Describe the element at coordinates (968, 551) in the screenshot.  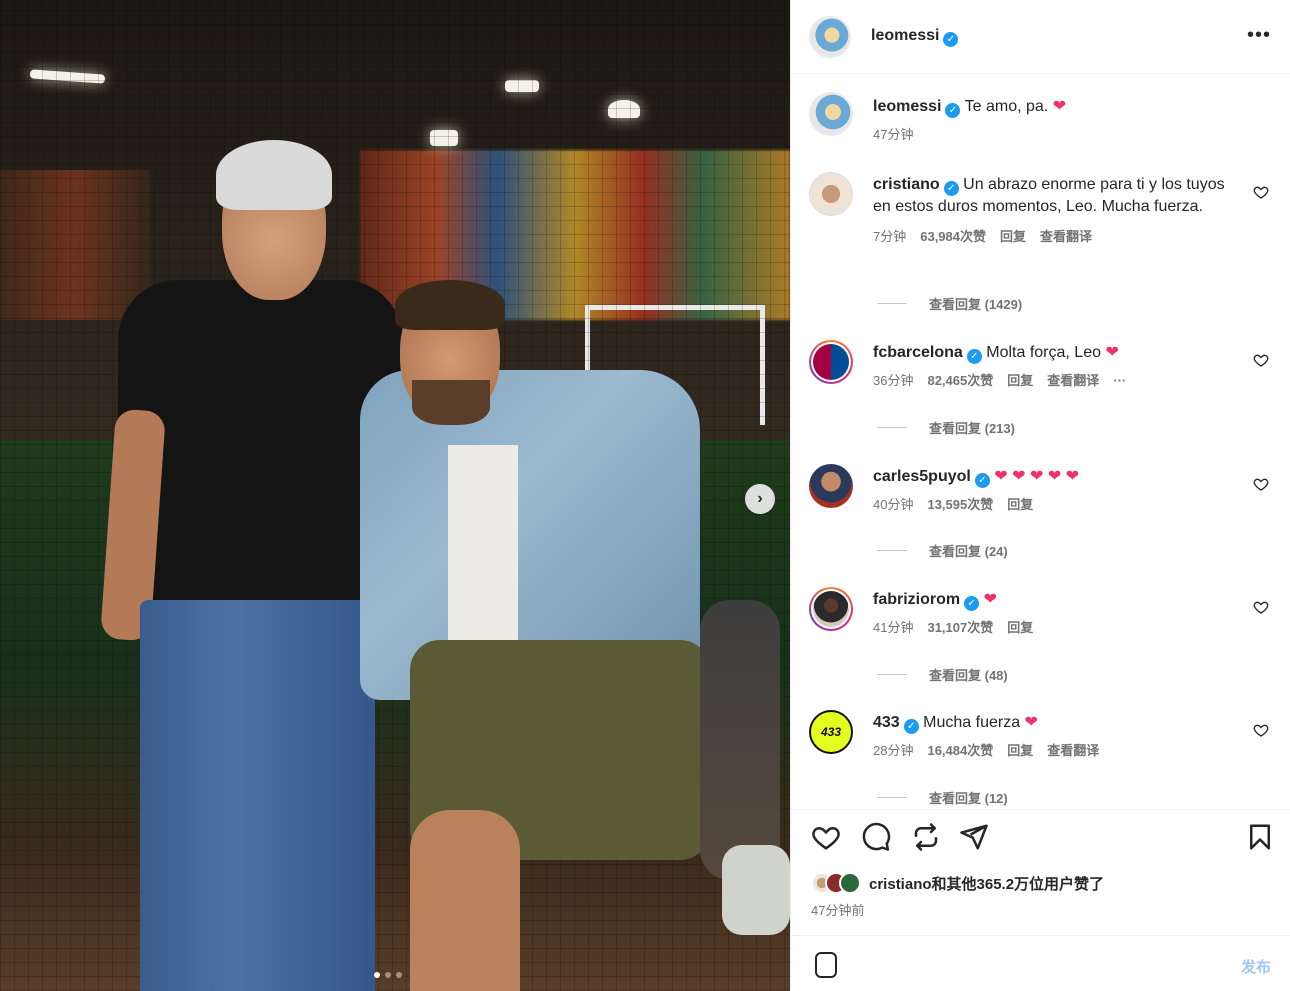
I see `view-replies-label: 查看回复 (24)` at that location.